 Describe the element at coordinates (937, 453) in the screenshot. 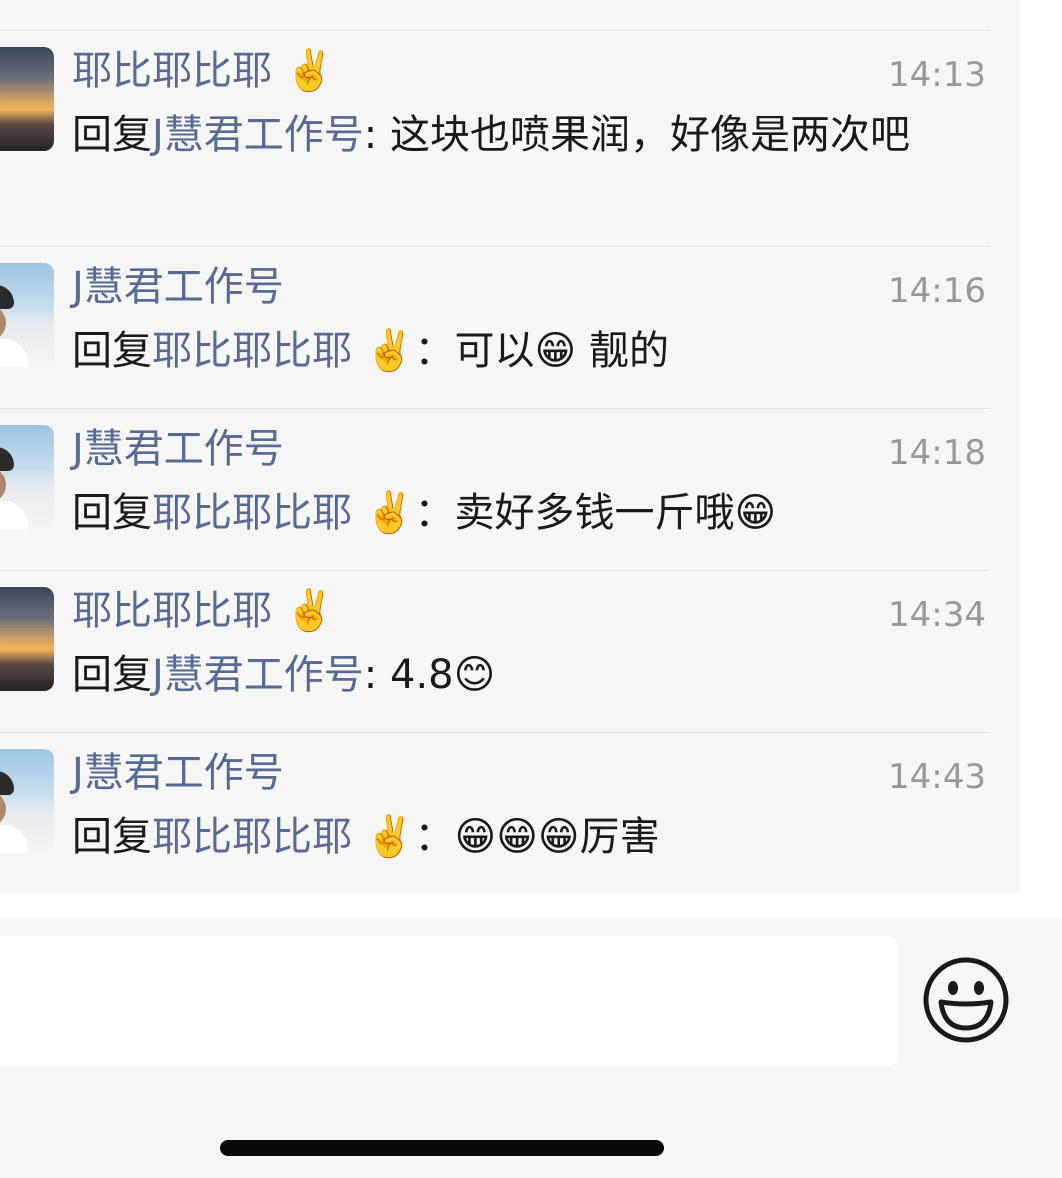

I see `comment-time: 14:18` at that location.